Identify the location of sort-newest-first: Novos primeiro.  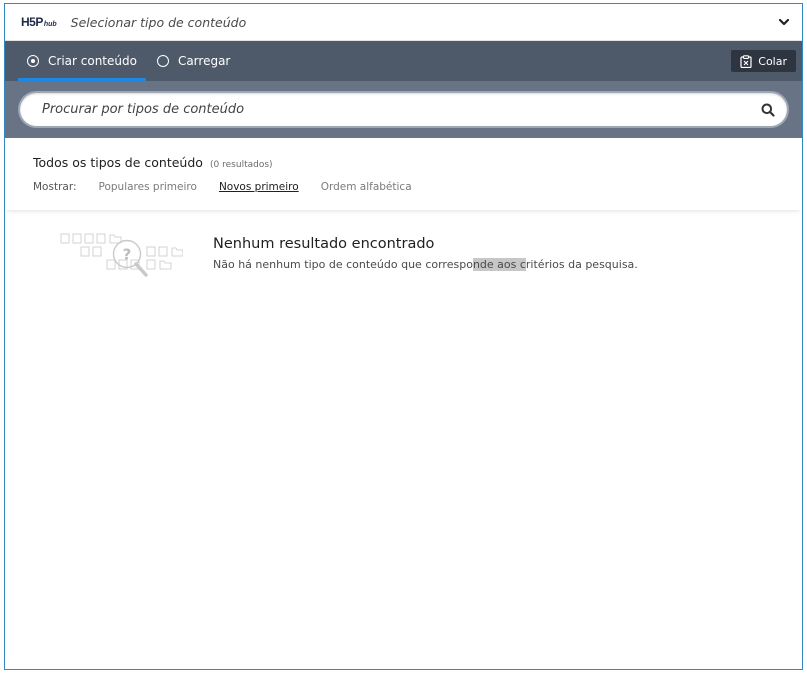
(259, 187).